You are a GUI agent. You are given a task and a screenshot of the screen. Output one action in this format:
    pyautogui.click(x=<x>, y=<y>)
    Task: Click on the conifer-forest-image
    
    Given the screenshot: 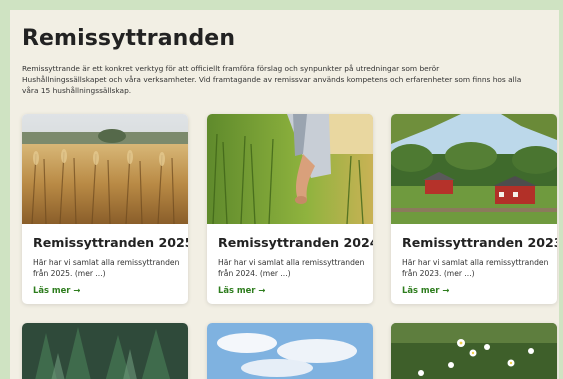 What is the action you would take?
    pyautogui.click(x=105, y=351)
    